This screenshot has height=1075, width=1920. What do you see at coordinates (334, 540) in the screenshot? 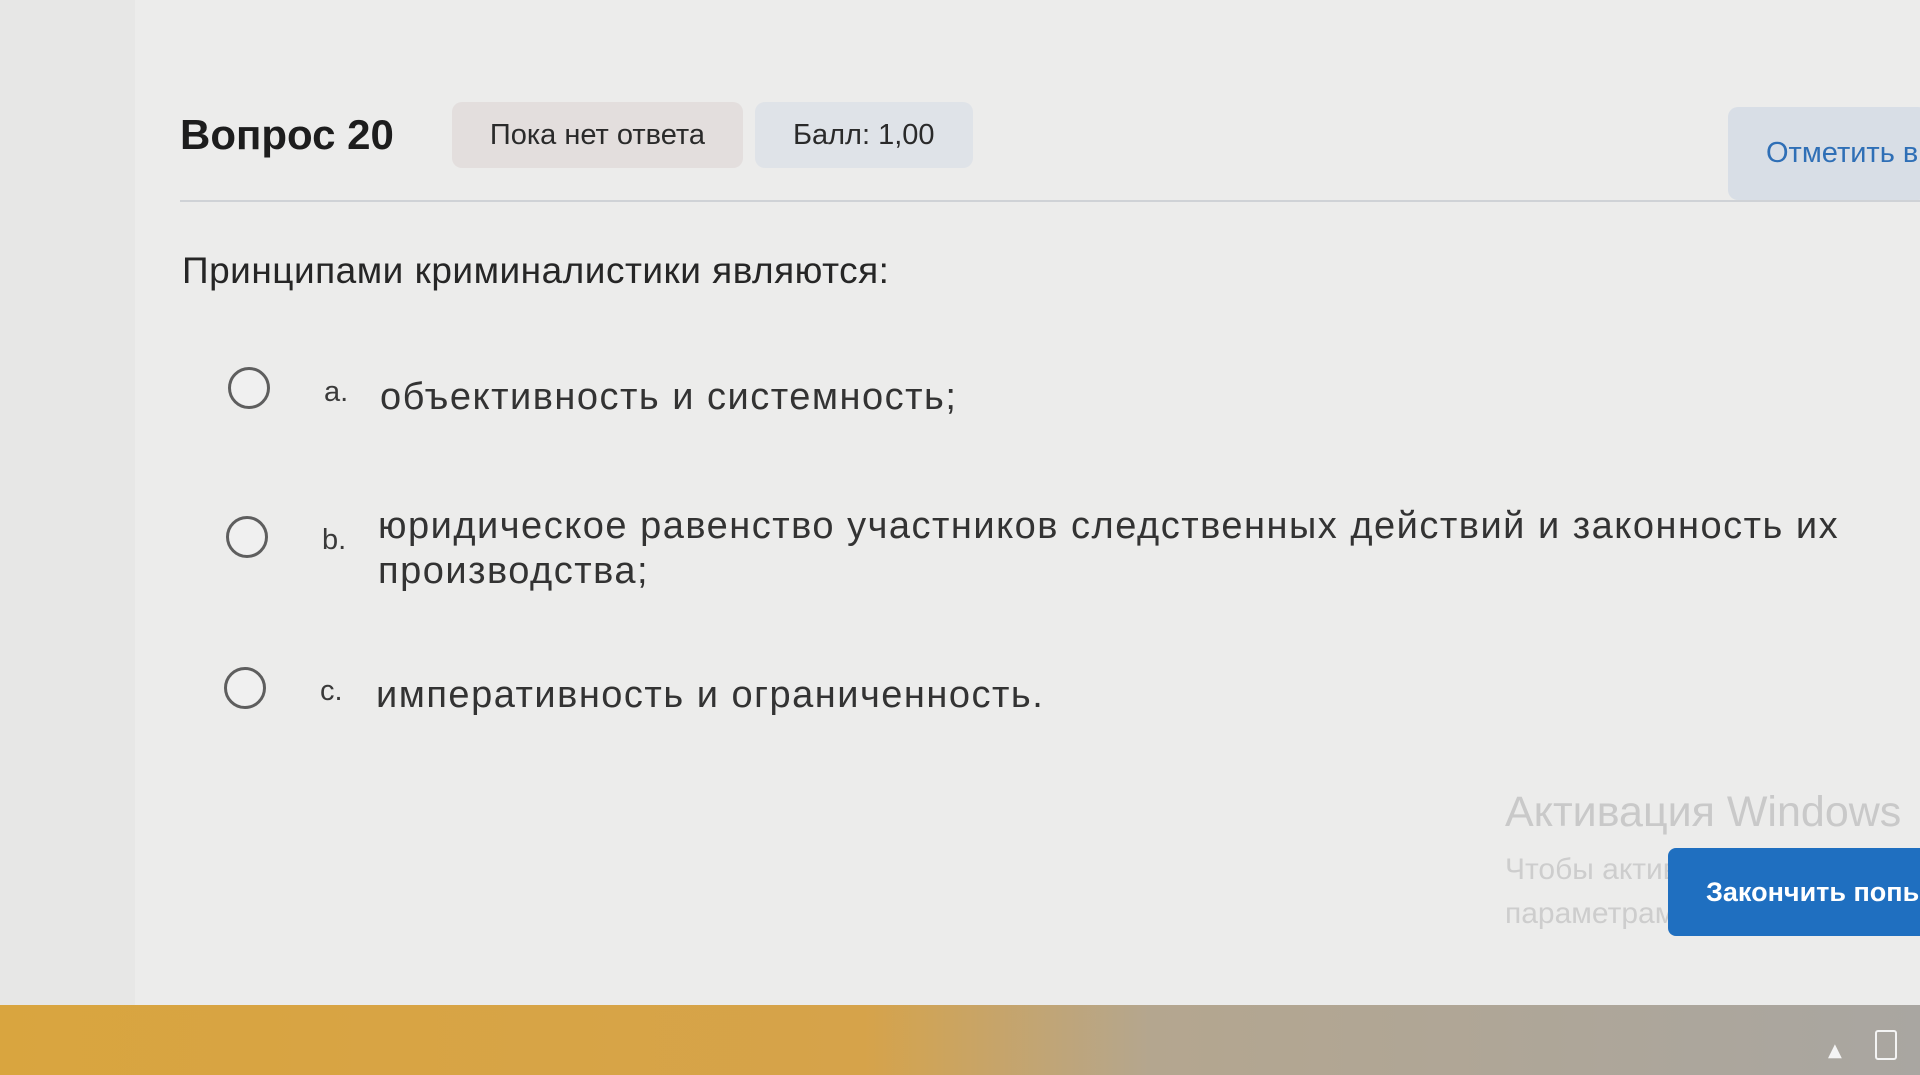
I see `option-letter-b: b.` at bounding box center [334, 540].